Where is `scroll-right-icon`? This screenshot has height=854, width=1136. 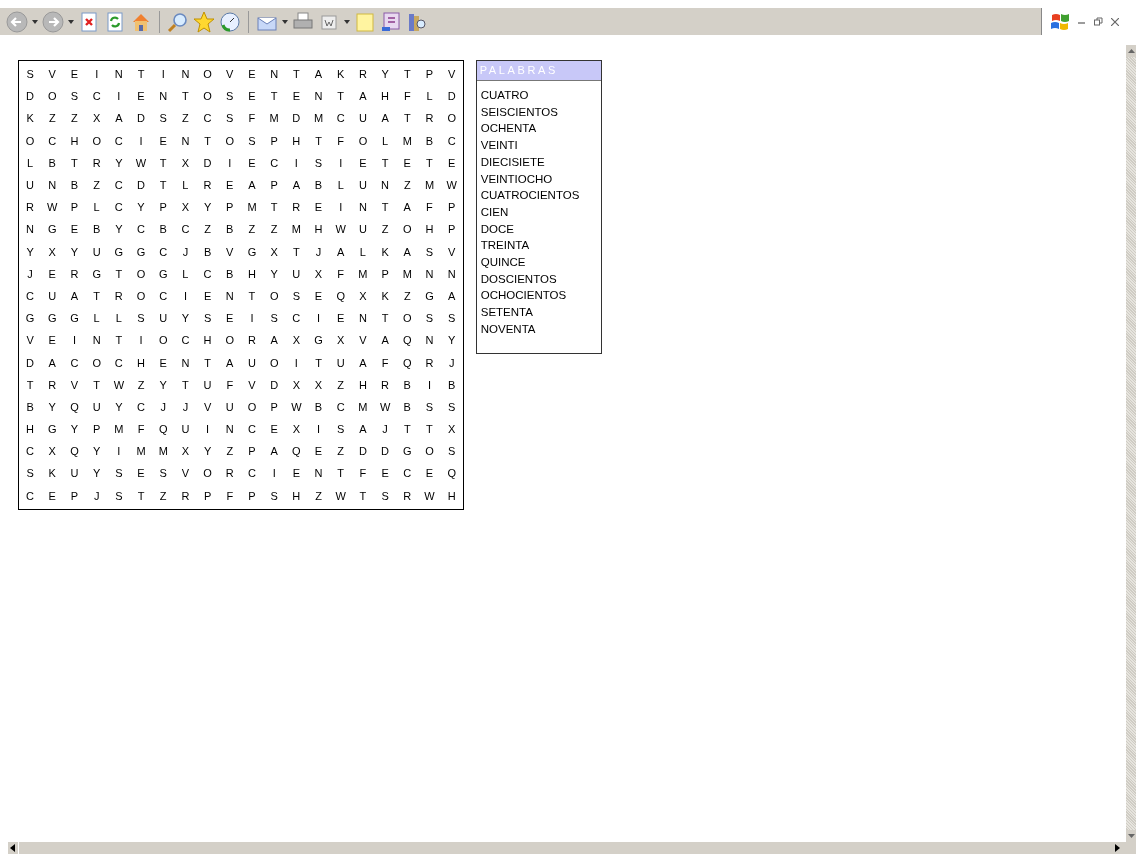 scroll-right-icon is located at coordinates (1117, 848).